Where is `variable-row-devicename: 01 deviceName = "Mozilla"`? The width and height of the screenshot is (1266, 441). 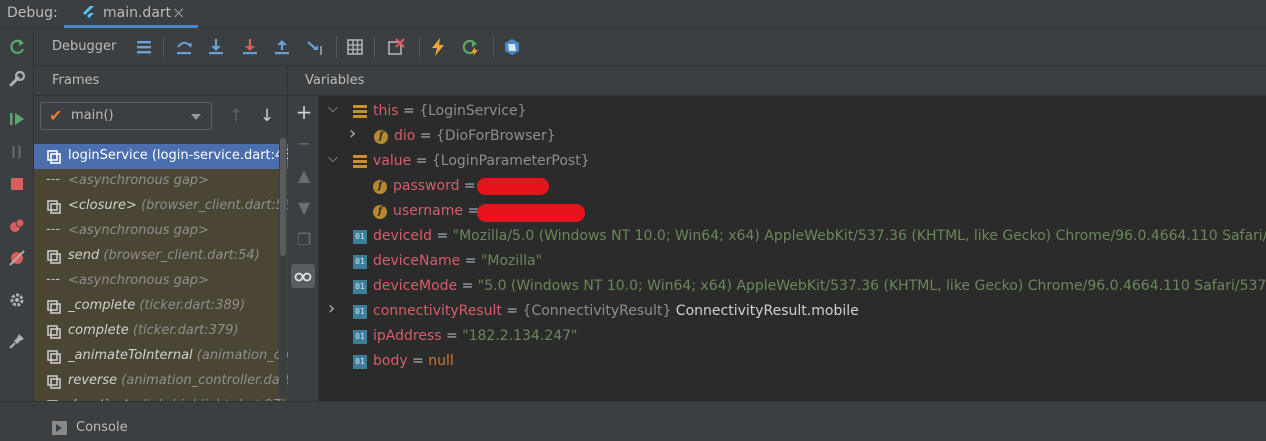 variable-row-devicename: 01 deviceName = "Mozilla" is located at coordinates (792, 262).